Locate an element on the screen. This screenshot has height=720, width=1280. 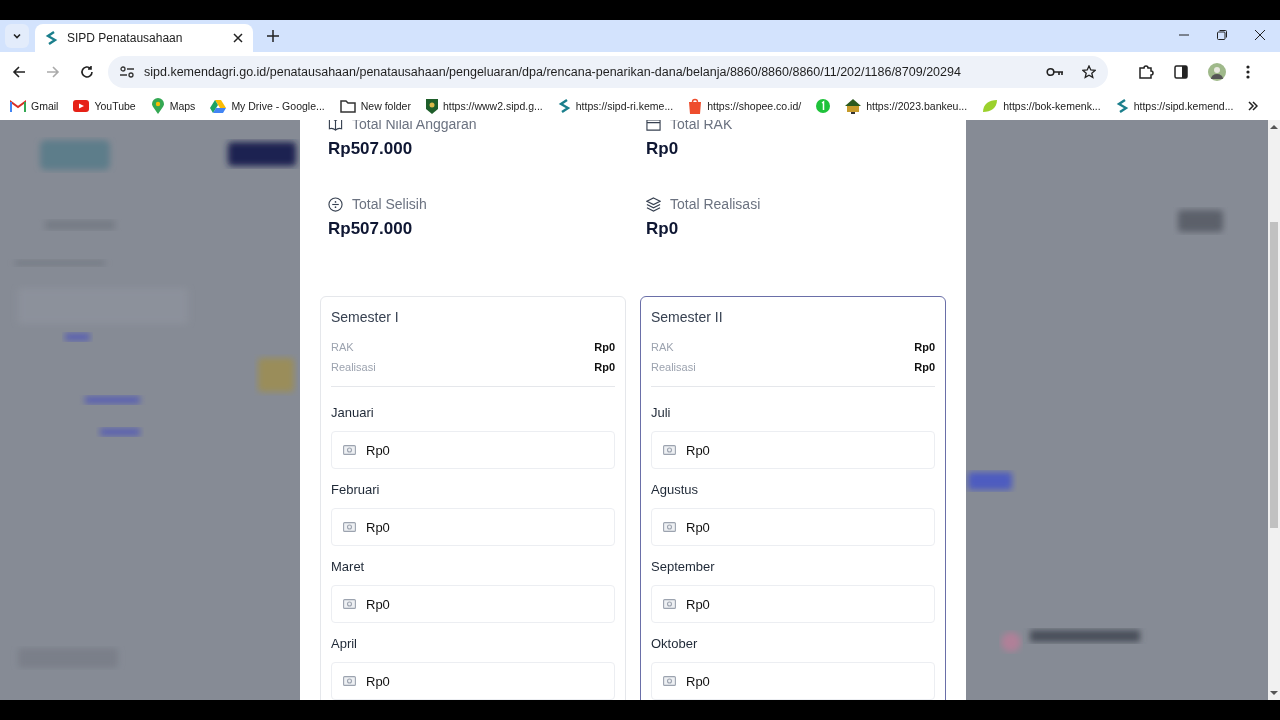
blurred-chip is located at coordinates (990, 481).